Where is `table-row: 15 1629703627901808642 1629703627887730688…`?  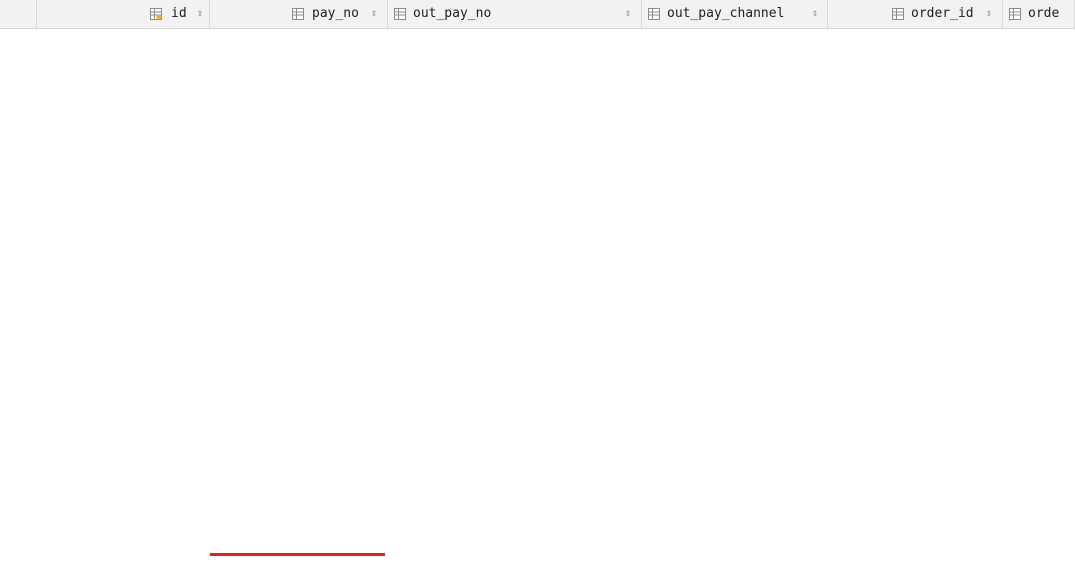
table-row: 15 1629703627901808642 1629703627887730688… is located at coordinates (537, 274).